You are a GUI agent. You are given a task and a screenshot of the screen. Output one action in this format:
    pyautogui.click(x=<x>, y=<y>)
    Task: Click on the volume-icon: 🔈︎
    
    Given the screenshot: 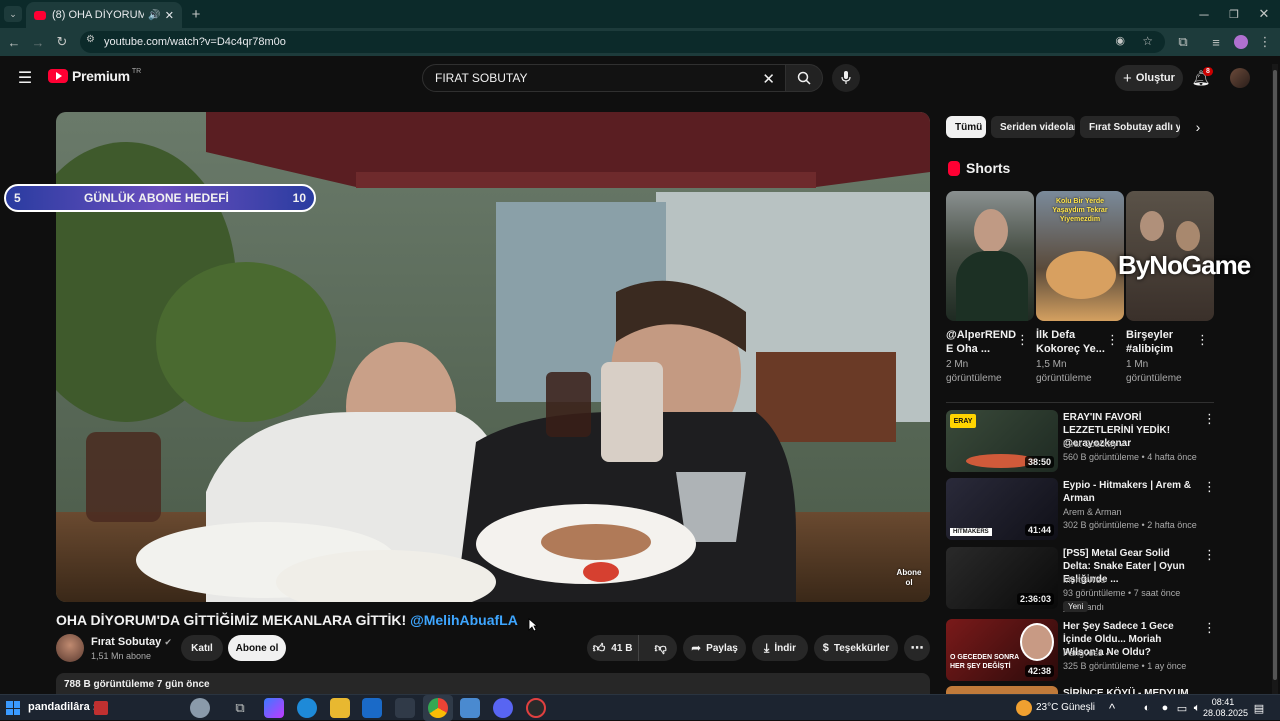 What is the action you would take?
    pyautogui.click(x=1197, y=708)
    